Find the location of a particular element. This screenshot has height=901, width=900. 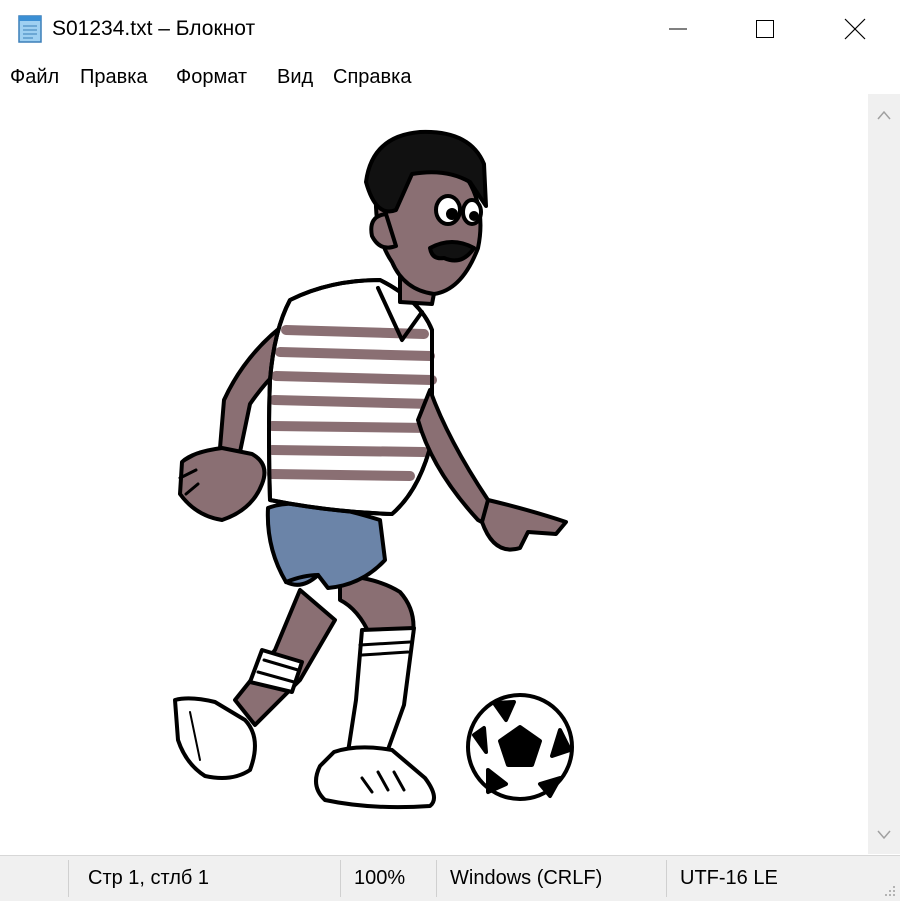

resize-grip-icon is located at coordinates (889, 890).